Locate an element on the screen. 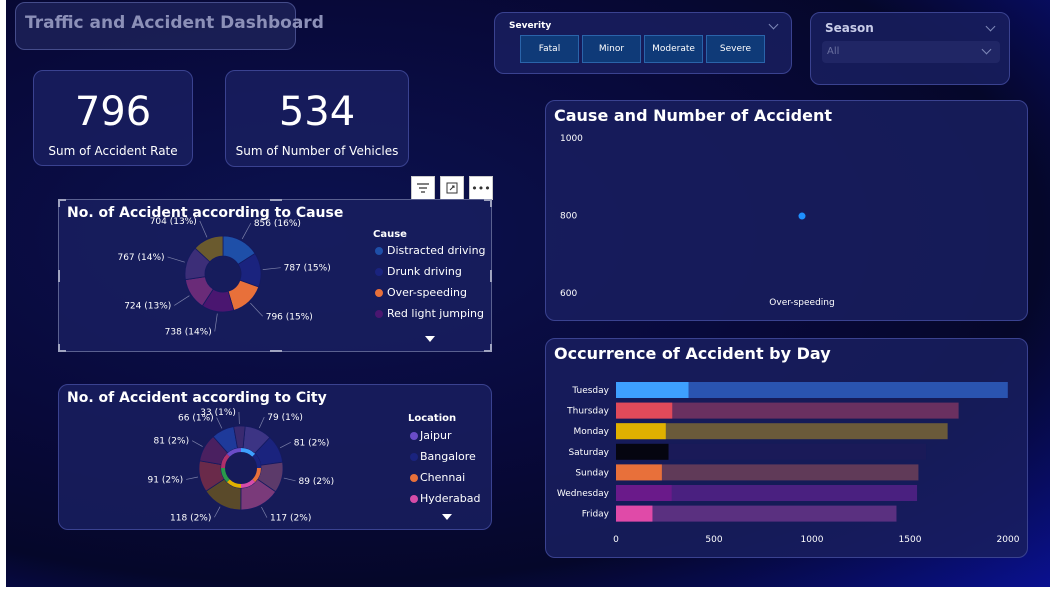  city-data-label: 118 (2%) is located at coordinates (190, 518).